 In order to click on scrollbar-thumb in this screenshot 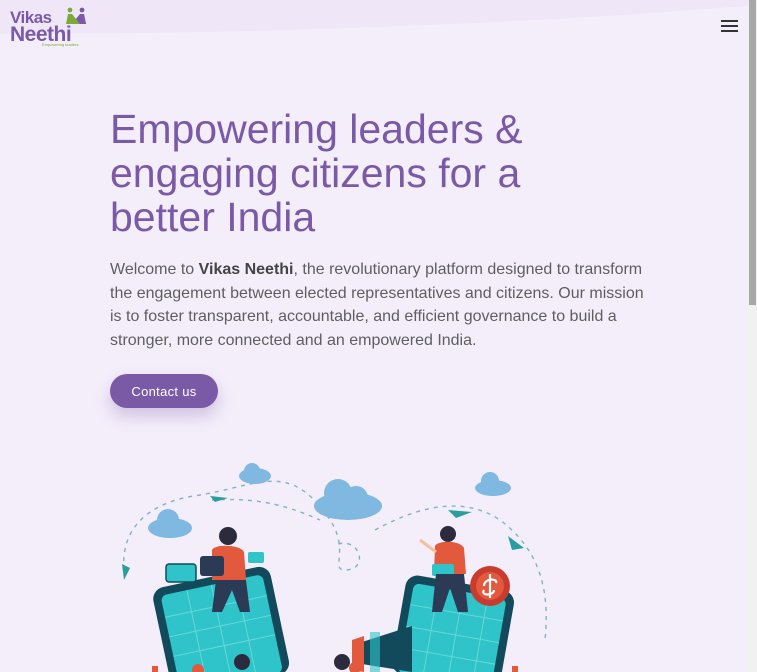, I will do `click(752, 152)`.